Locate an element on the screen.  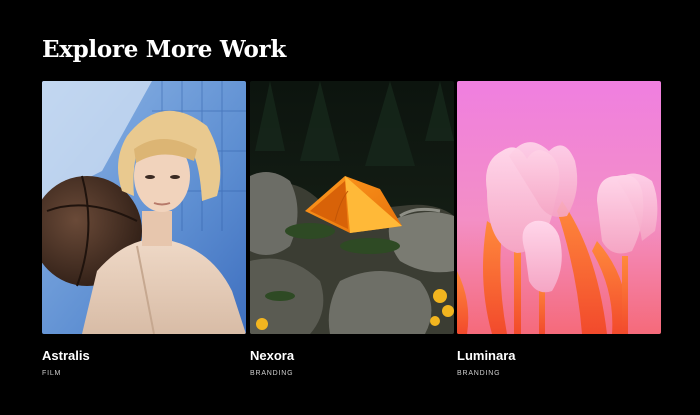
project-name: Nexora is located at coordinates (272, 355).